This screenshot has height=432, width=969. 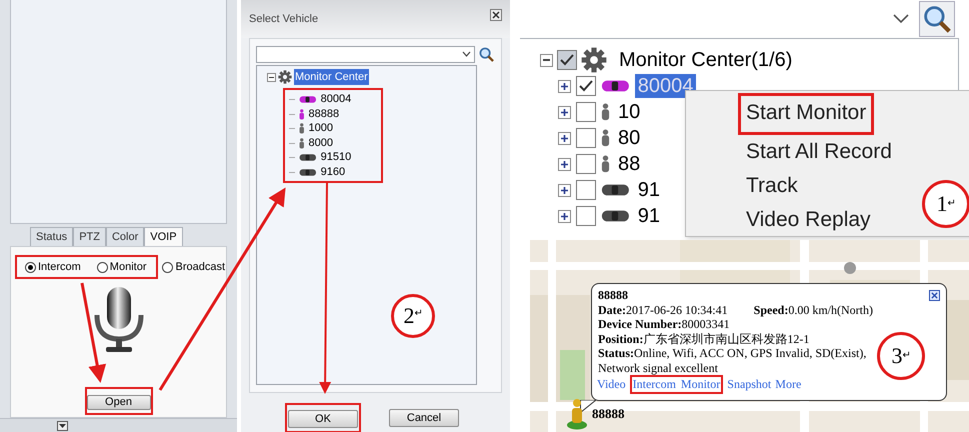 I want to click on dialog-button: OK, so click(x=323, y=419).